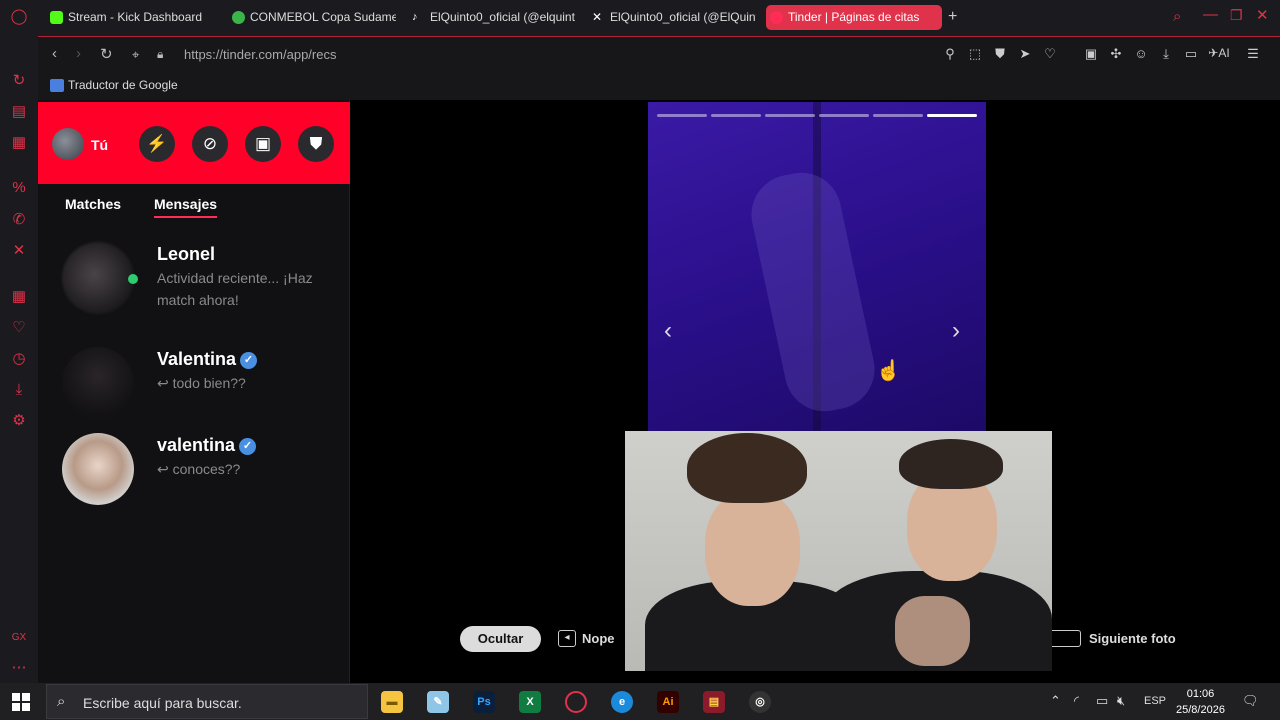  What do you see at coordinates (952, 17) in the screenshot?
I see `new-tab-button: +` at bounding box center [952, 17].